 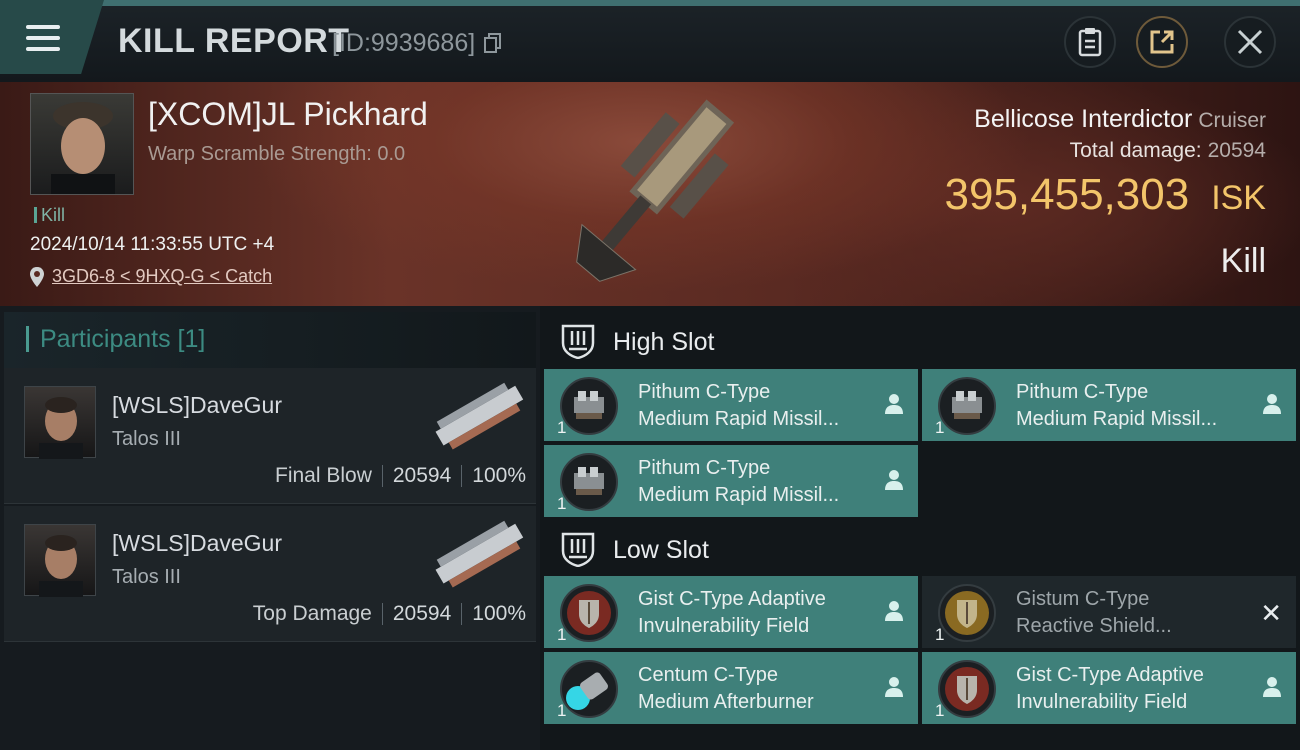 What do you see at coordinates (664, 342) in the screenshot?
I see `high-slot-title: High Slot` at bounding box center [664, 342].